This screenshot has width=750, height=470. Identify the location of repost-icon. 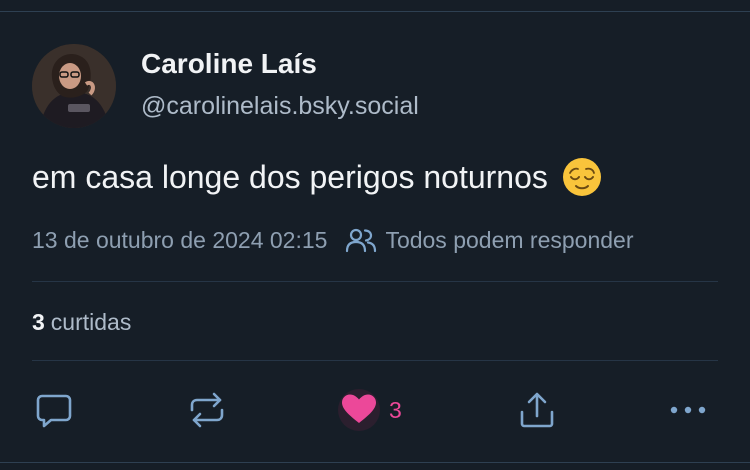
(207, 410).